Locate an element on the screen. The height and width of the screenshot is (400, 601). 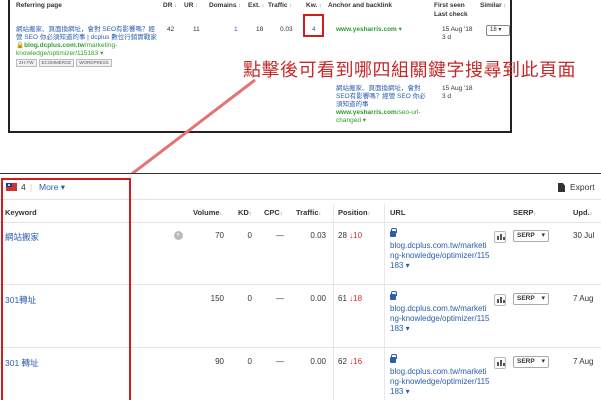
header-url: URL is located at coordinates (397, 213).